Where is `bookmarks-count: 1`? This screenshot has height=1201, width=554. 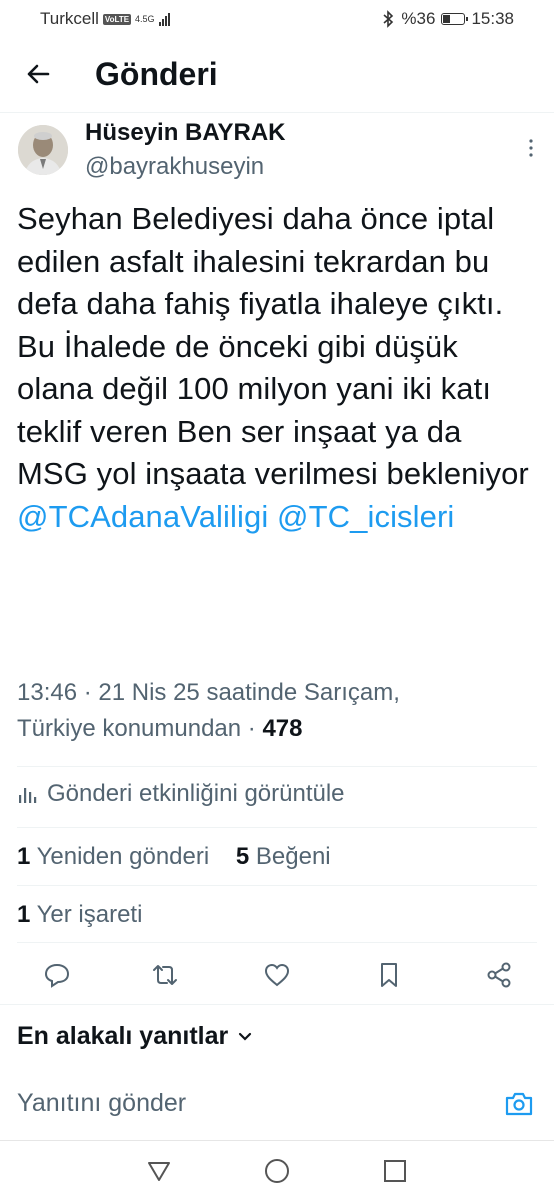 bookmarks-count: 1 is located at coordinates (24, 914).